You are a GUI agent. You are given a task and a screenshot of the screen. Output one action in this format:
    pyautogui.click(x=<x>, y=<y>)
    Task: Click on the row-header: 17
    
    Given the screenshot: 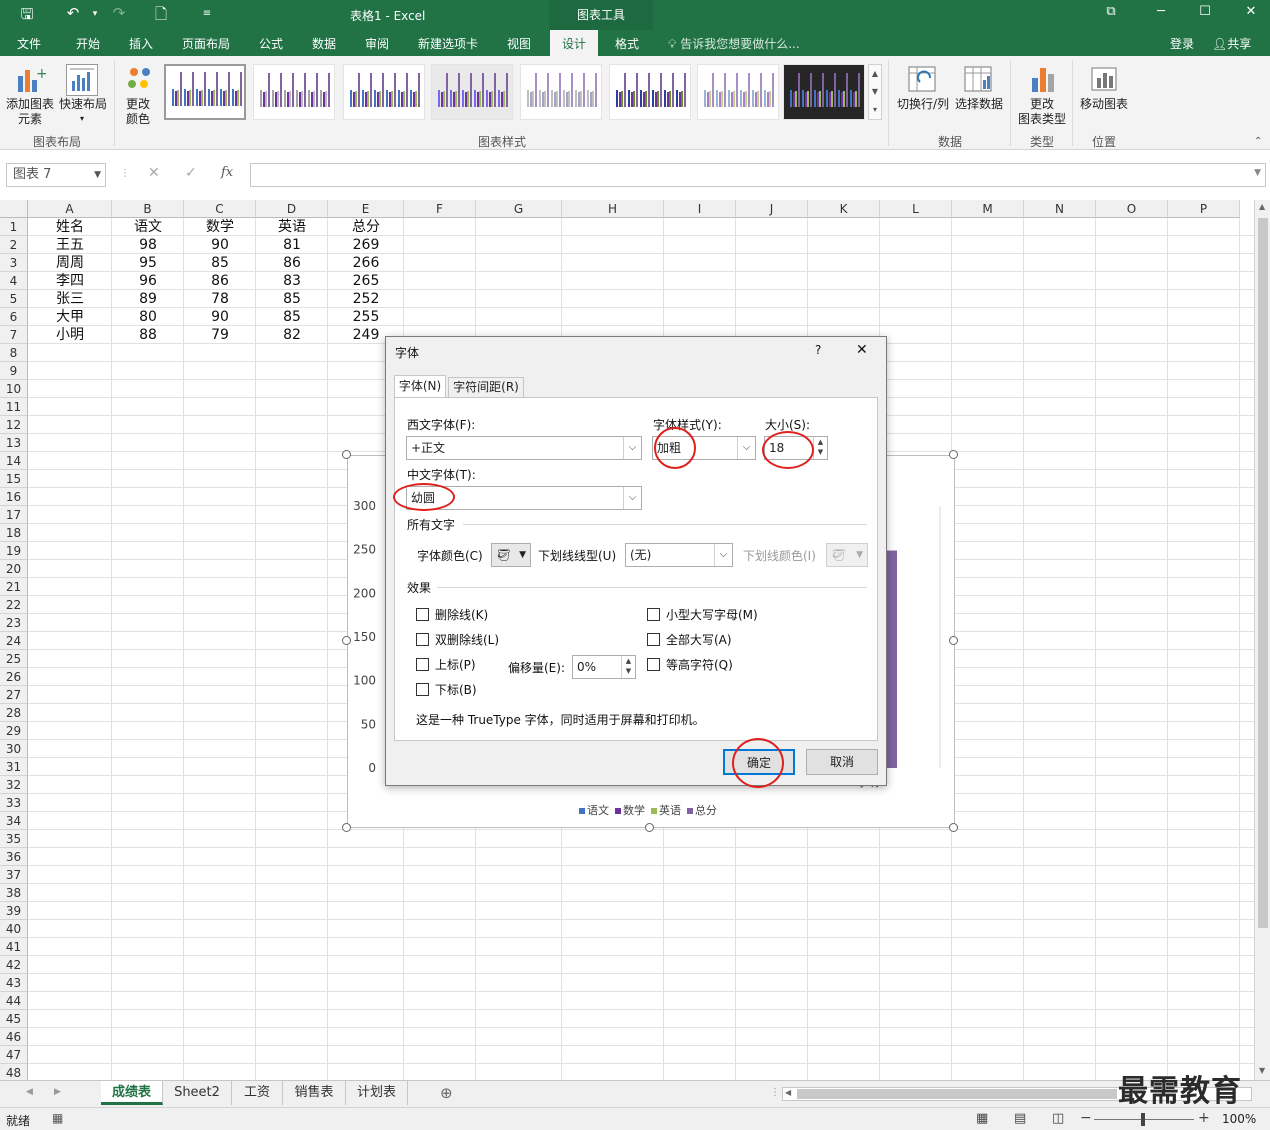 What is the action you would take?
    pyautogui.click(x=14, y=515)
    